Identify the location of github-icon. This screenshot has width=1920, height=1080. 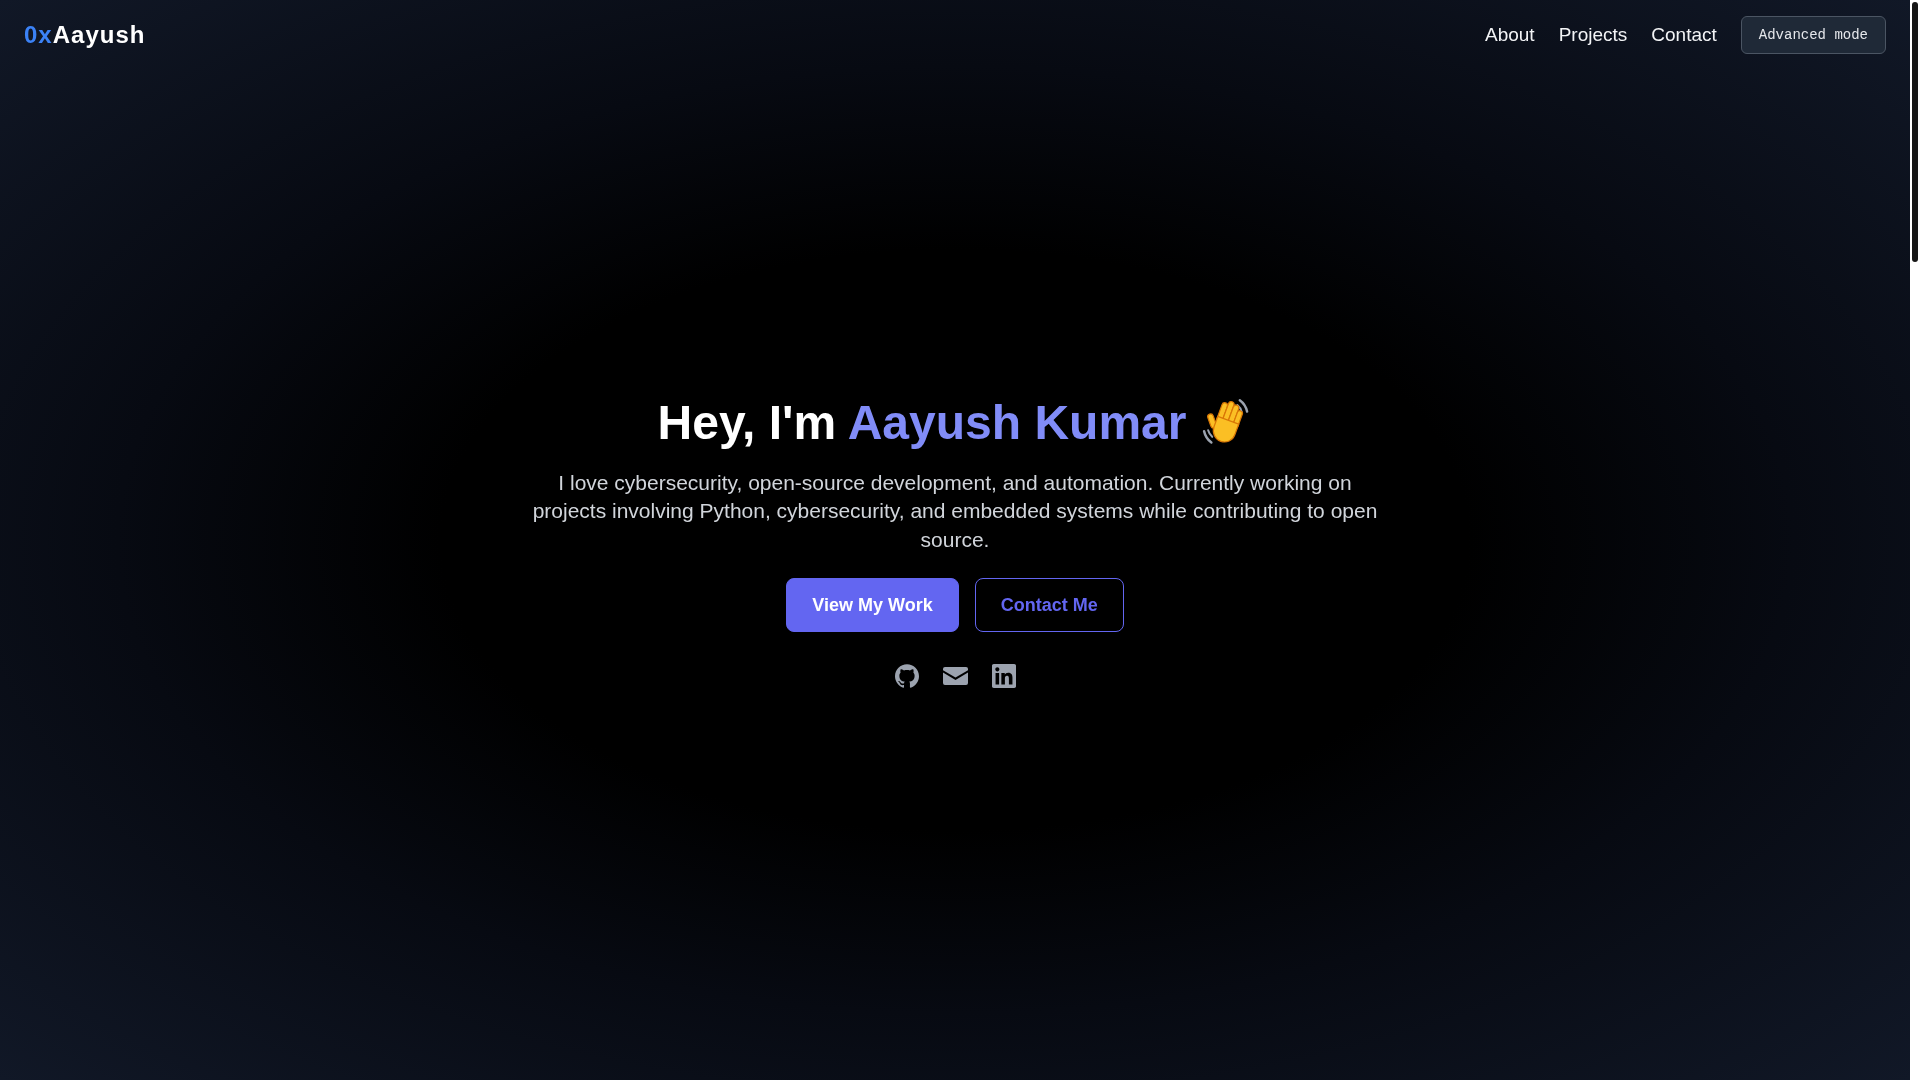
(906, 676).